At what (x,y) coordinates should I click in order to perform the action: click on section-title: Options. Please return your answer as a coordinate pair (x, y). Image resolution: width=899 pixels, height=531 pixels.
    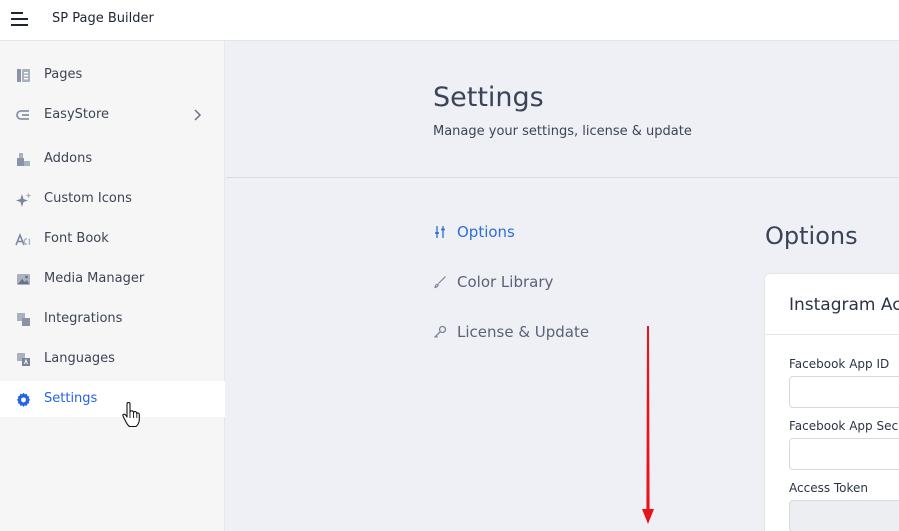
    Looking at the image, I should click on (811, 236).